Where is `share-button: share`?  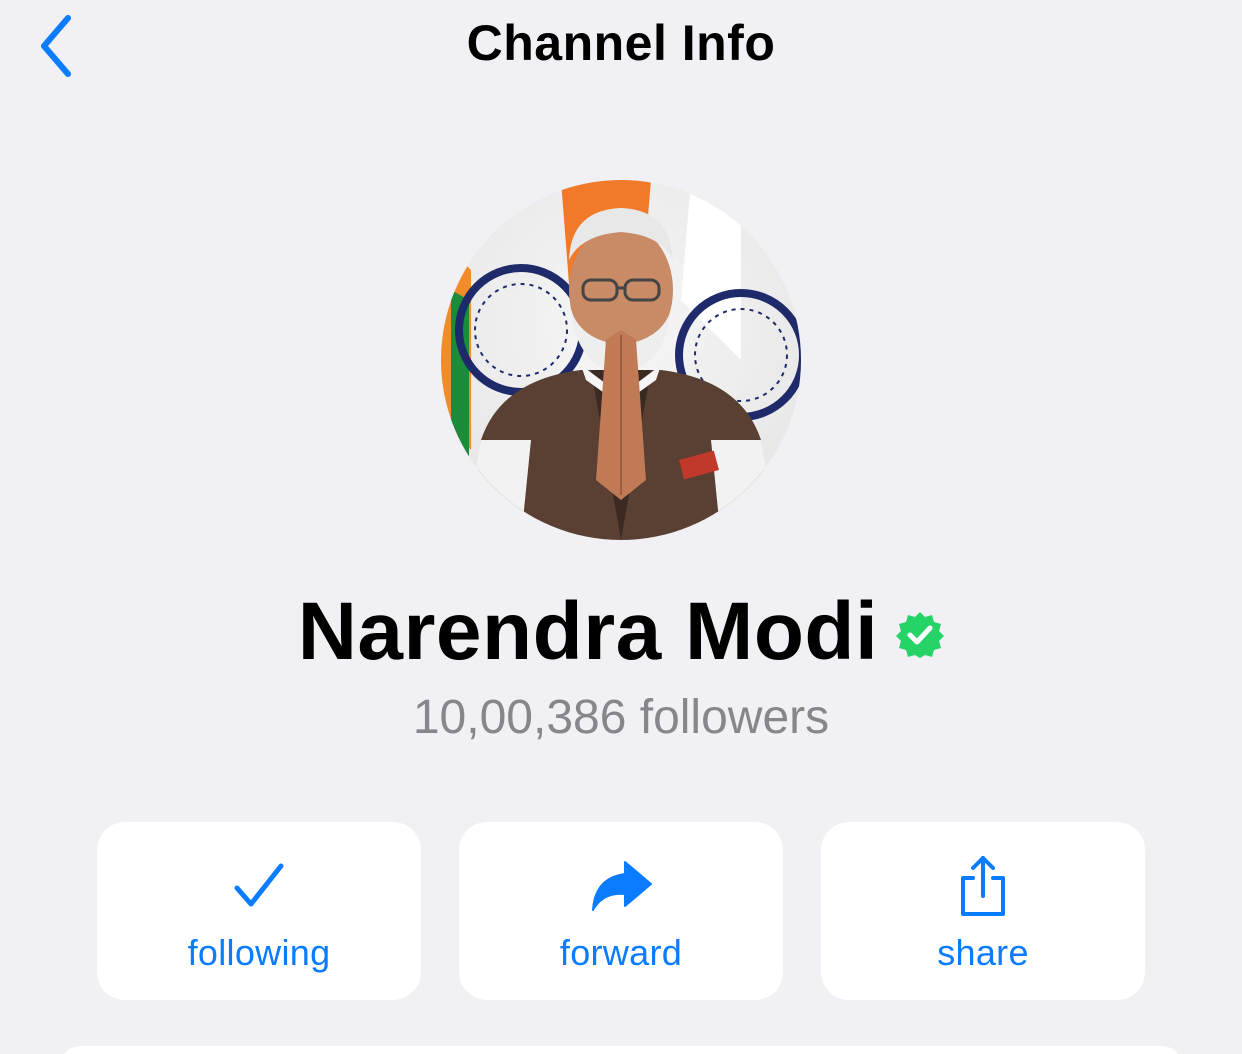 share-button: share is located at coordinates (983, 911).